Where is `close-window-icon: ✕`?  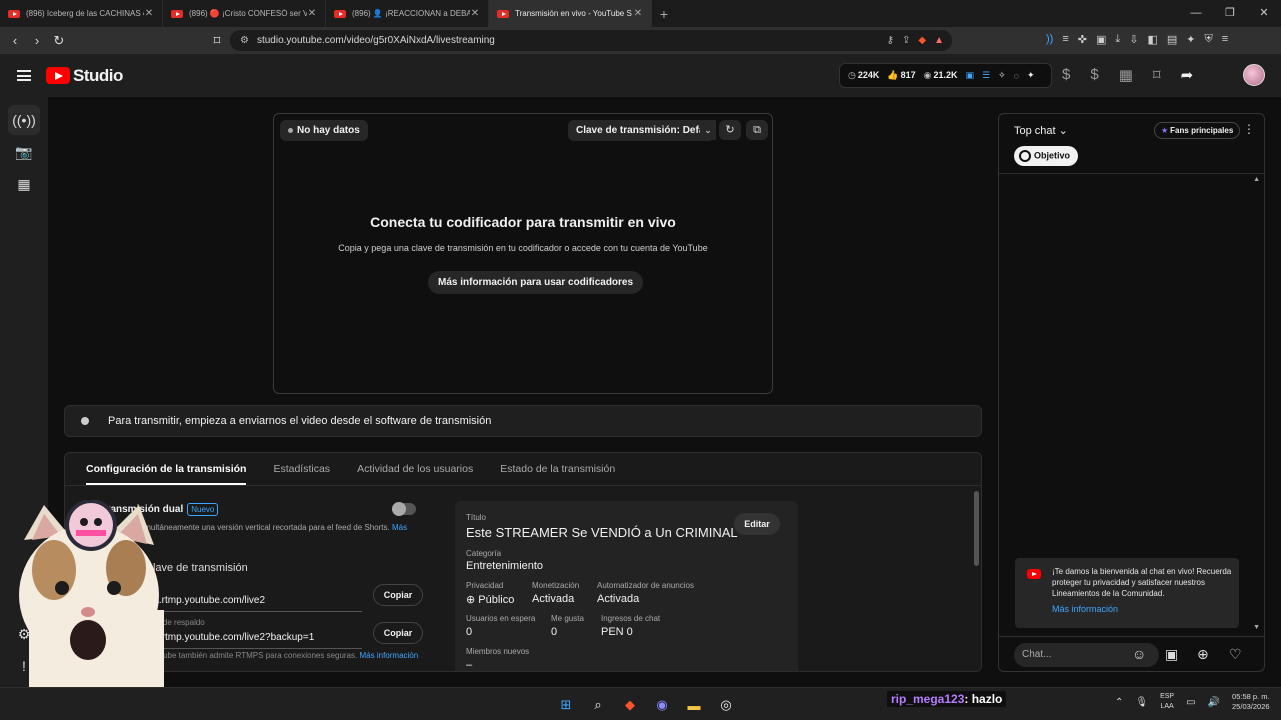 close-window-icon: ✕ is located at coordinates (1264, 13).